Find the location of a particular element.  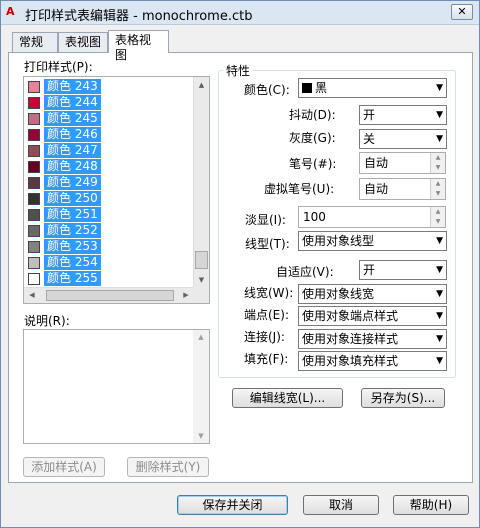

save-and-close-button: 保存并关闭 is located at coordinates (232, 505).